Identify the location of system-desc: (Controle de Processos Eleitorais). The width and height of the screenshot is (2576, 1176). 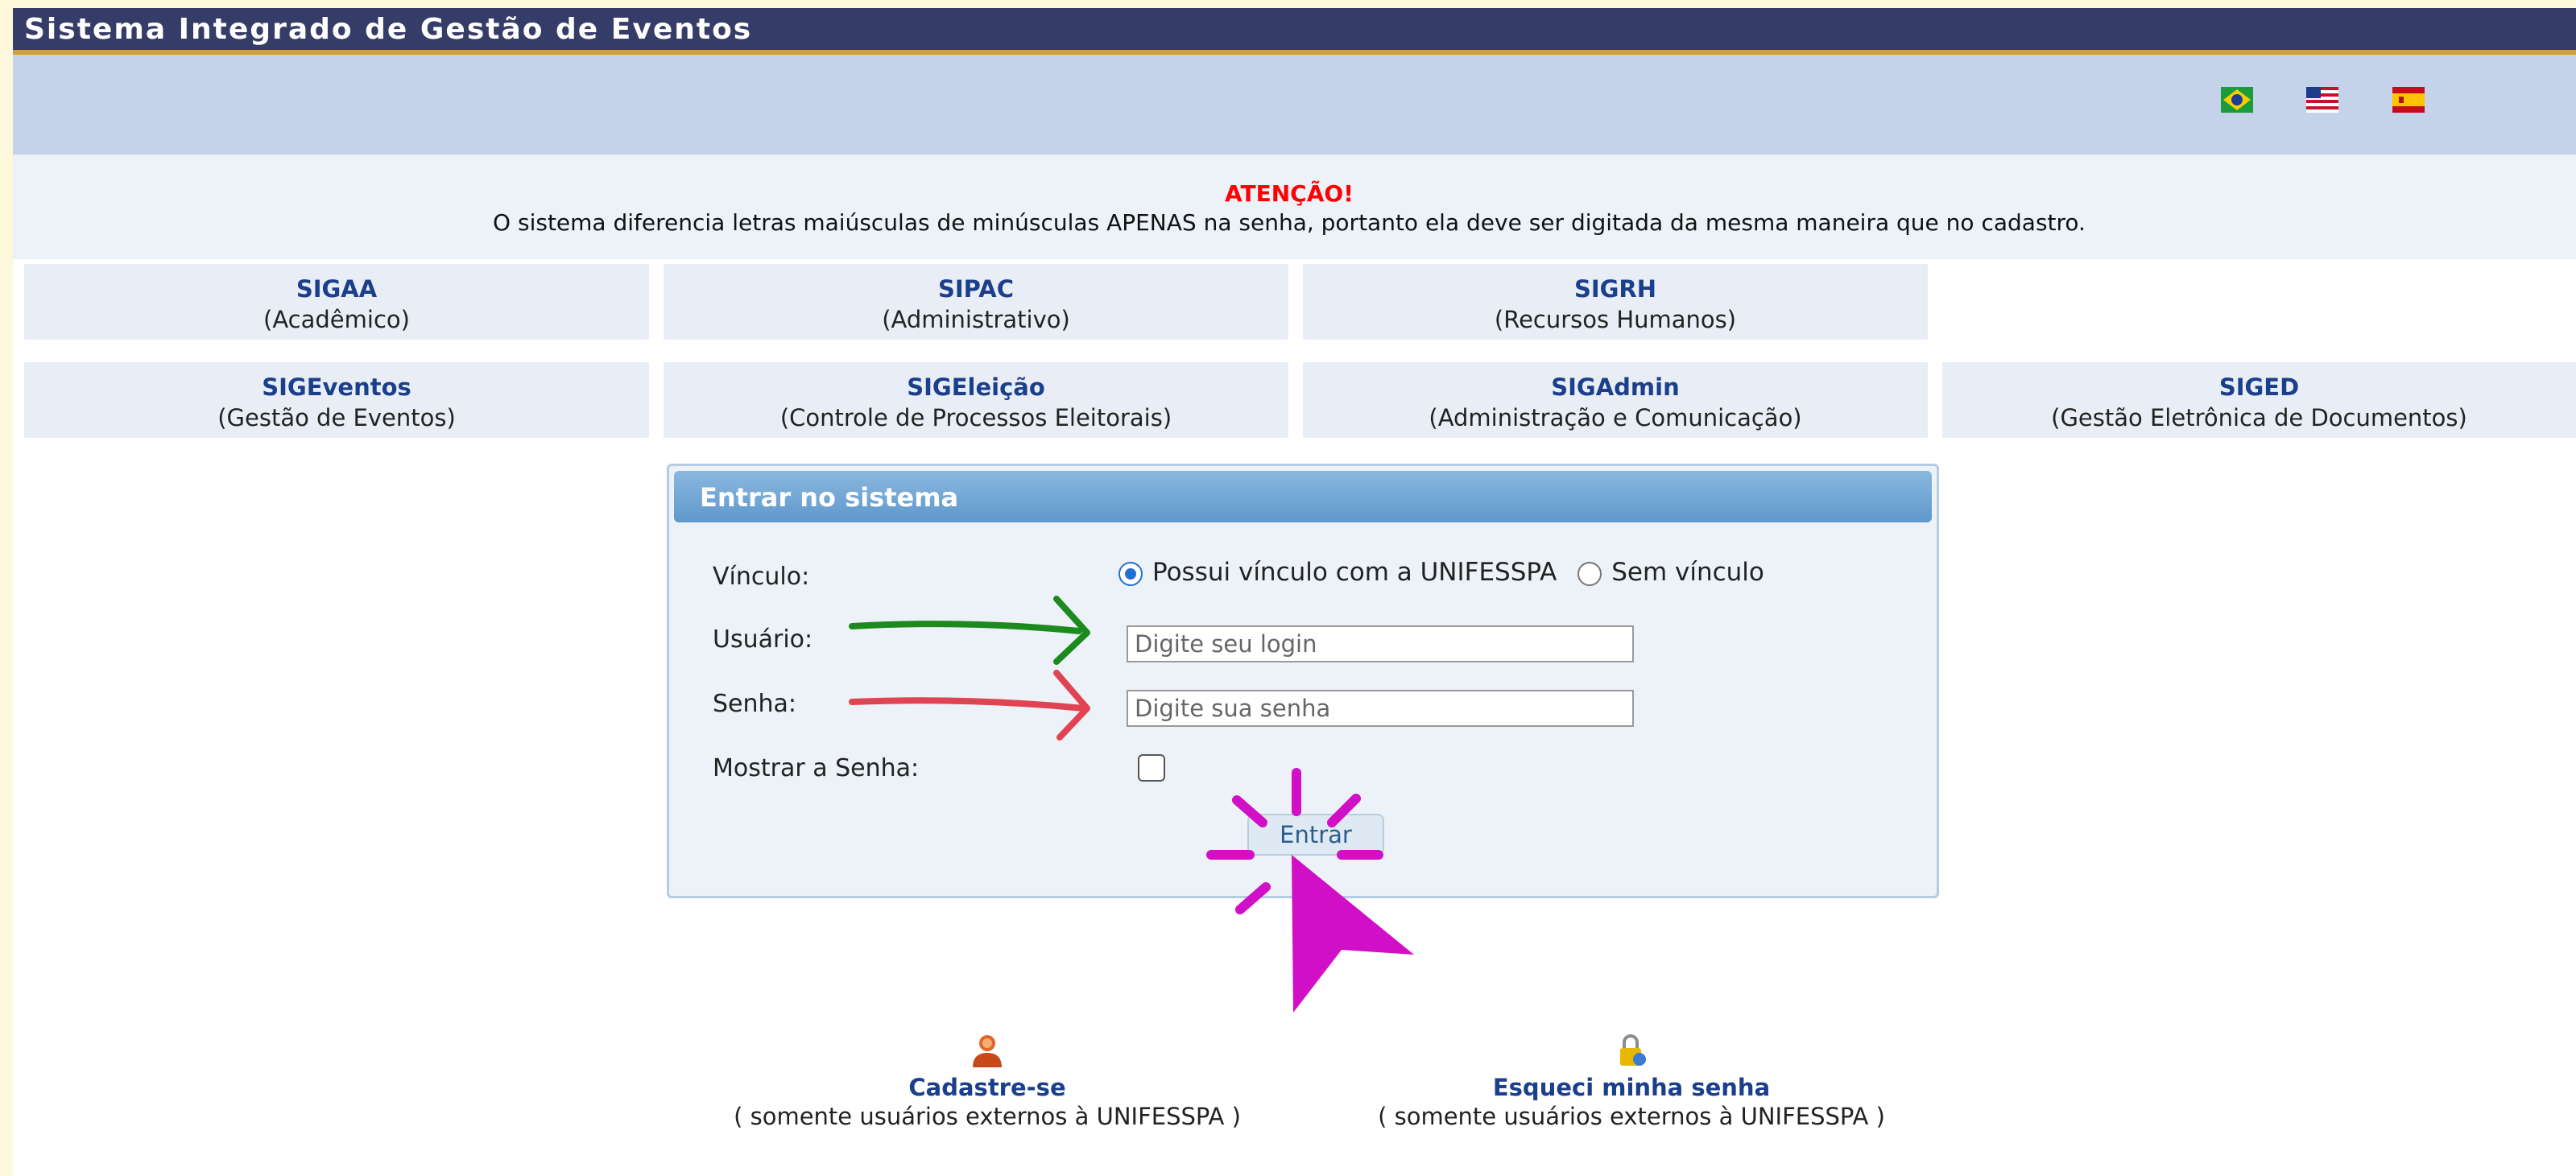
(975, 418).